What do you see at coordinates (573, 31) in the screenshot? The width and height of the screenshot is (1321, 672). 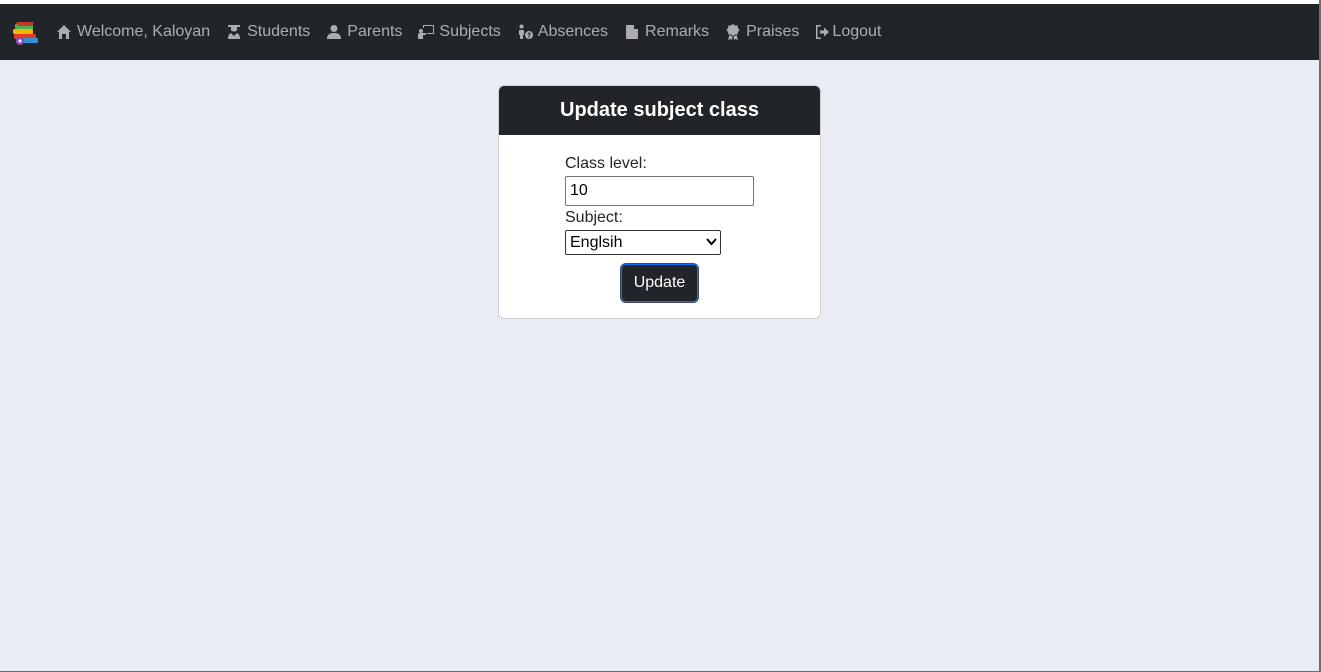 I see `nav-absences-label: Absences` at bounding box center [573, 31].